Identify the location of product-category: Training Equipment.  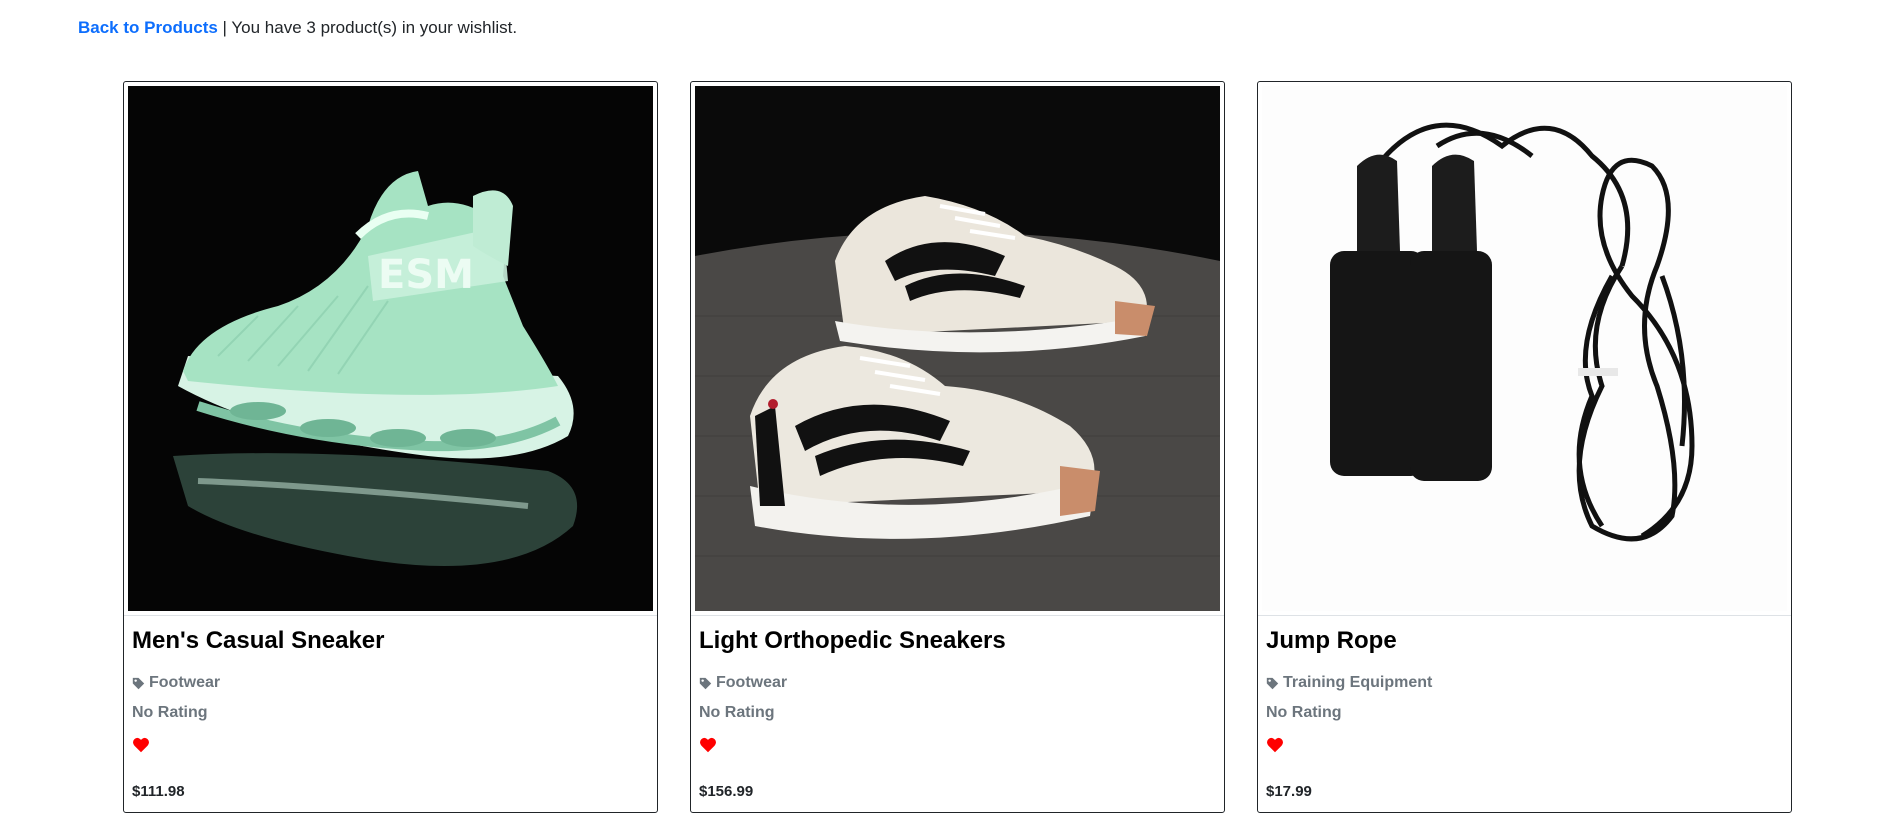
(1349, 683).